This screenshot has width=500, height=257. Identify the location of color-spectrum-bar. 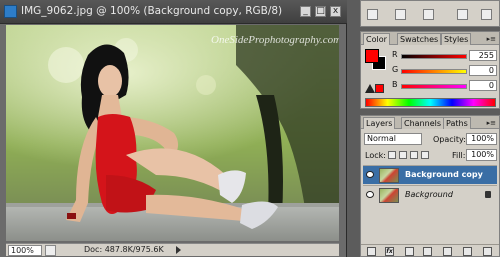
(430, 102).